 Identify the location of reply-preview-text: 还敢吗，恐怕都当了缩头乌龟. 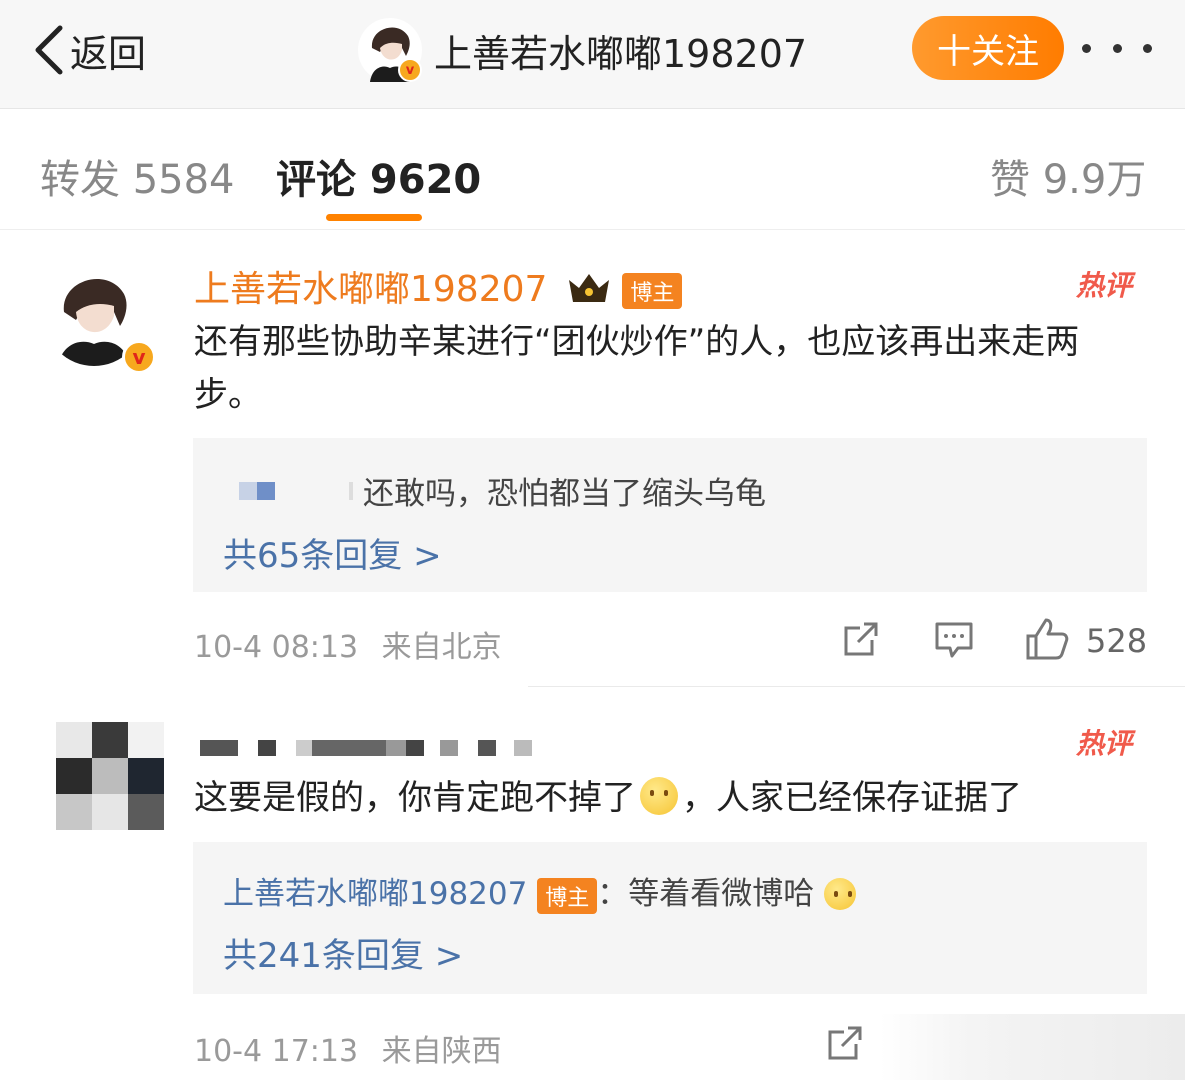
(564, 494).